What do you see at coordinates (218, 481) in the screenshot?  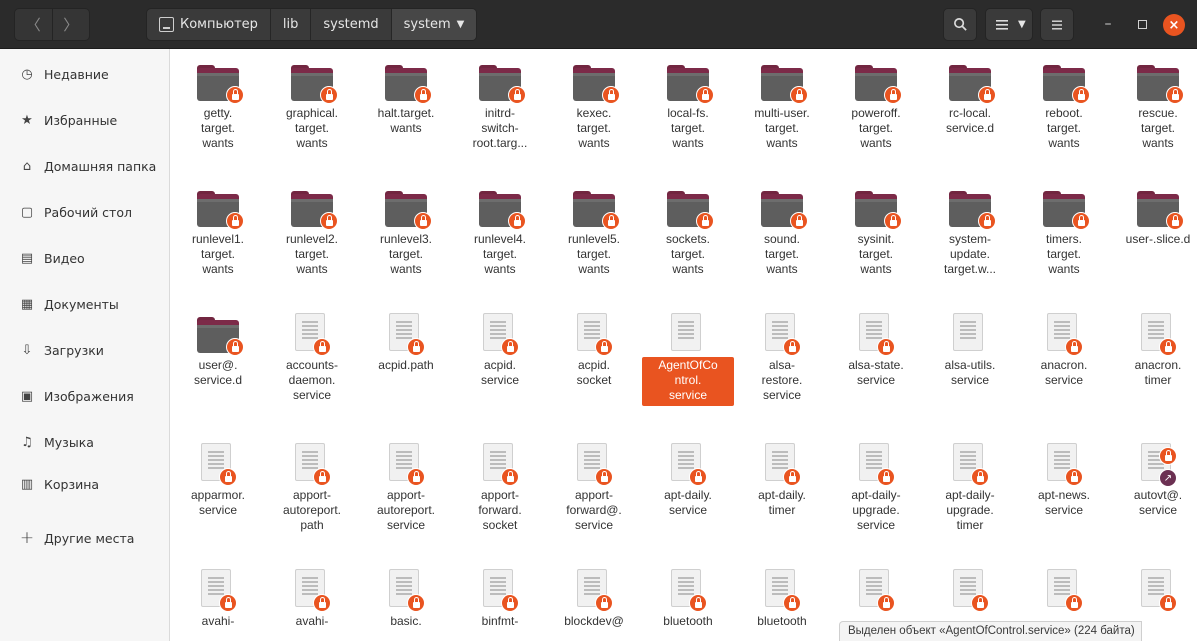 I see `file-item: apparmor. service` at bounding box center [218, 481].